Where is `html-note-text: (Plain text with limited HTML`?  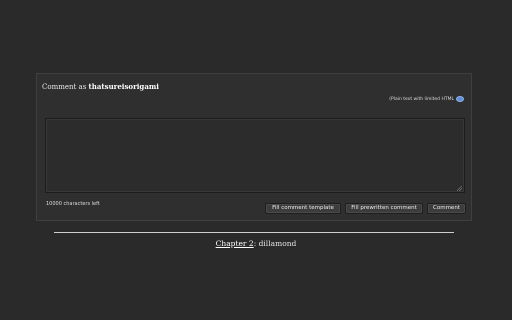 html-note-text: (Plain text with limited HTML is located at coordinates (421, 99).